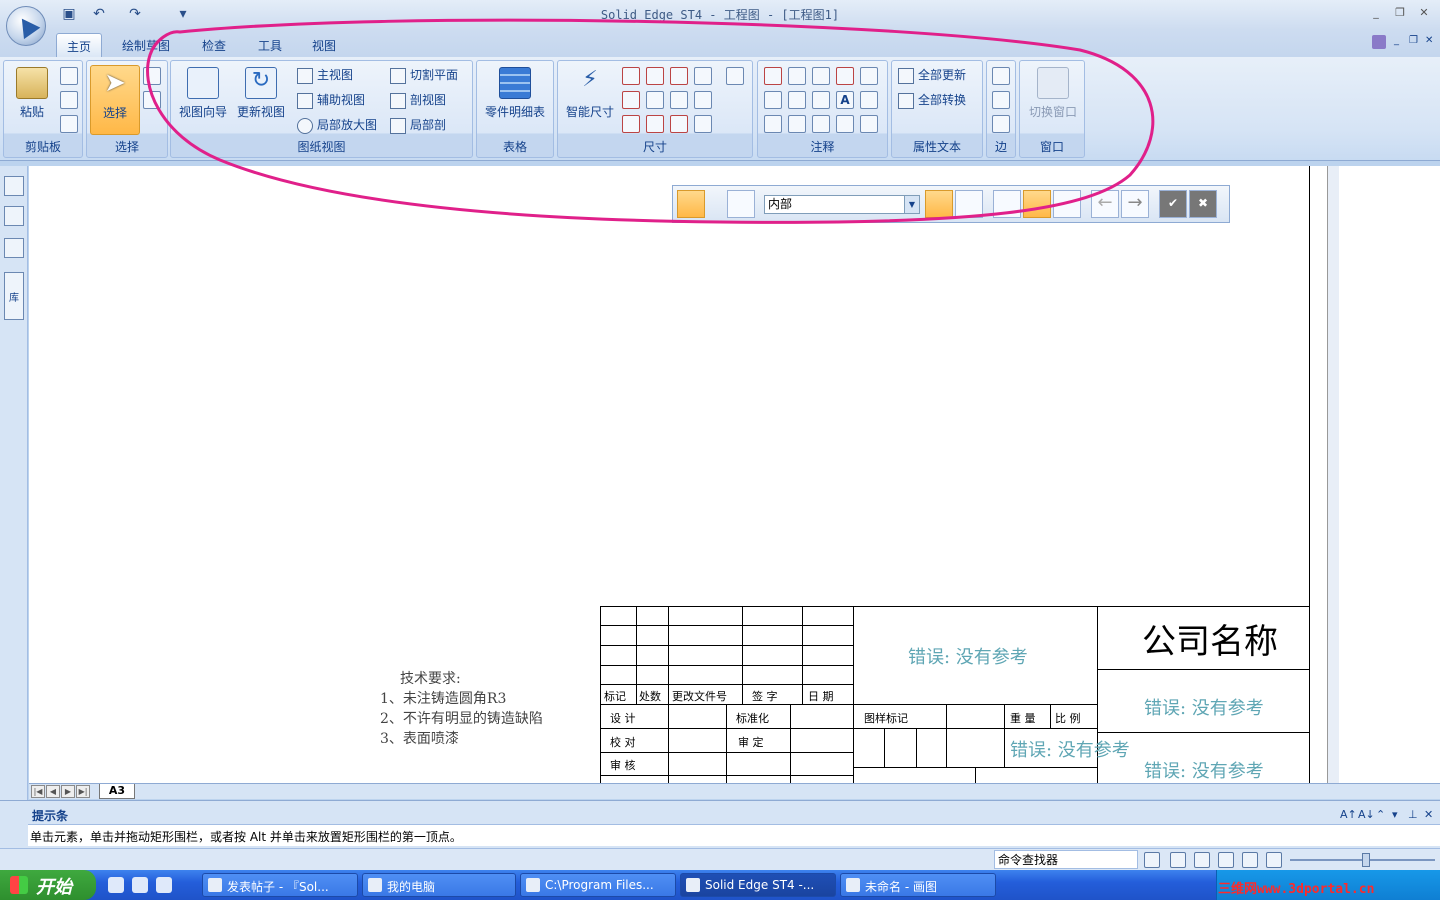  What do you see at coordinates (821, 124) in the screenshot?
I see `connector-icon` at bounding box center [821, 124].